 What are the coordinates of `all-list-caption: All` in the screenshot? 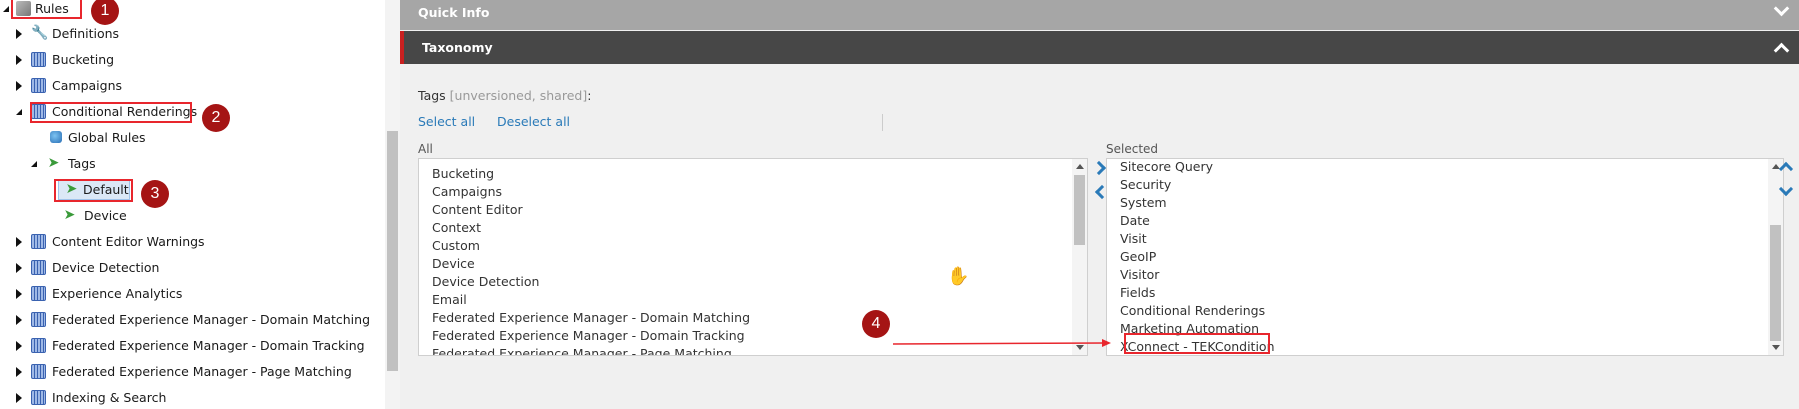 It's located at (425, 149).